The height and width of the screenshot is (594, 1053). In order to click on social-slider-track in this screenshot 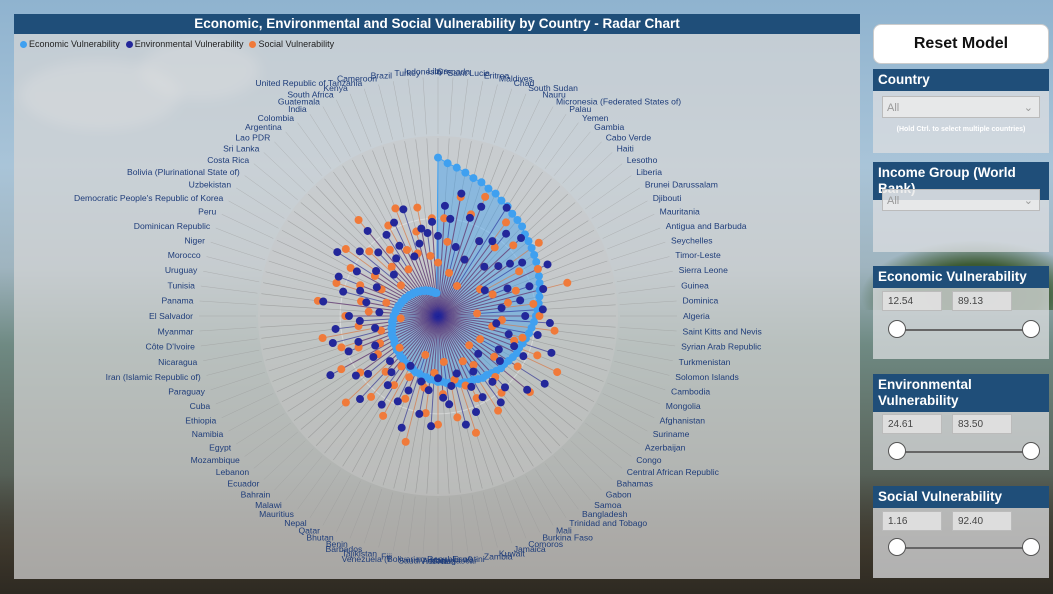, I will do `click(963, 548)`.